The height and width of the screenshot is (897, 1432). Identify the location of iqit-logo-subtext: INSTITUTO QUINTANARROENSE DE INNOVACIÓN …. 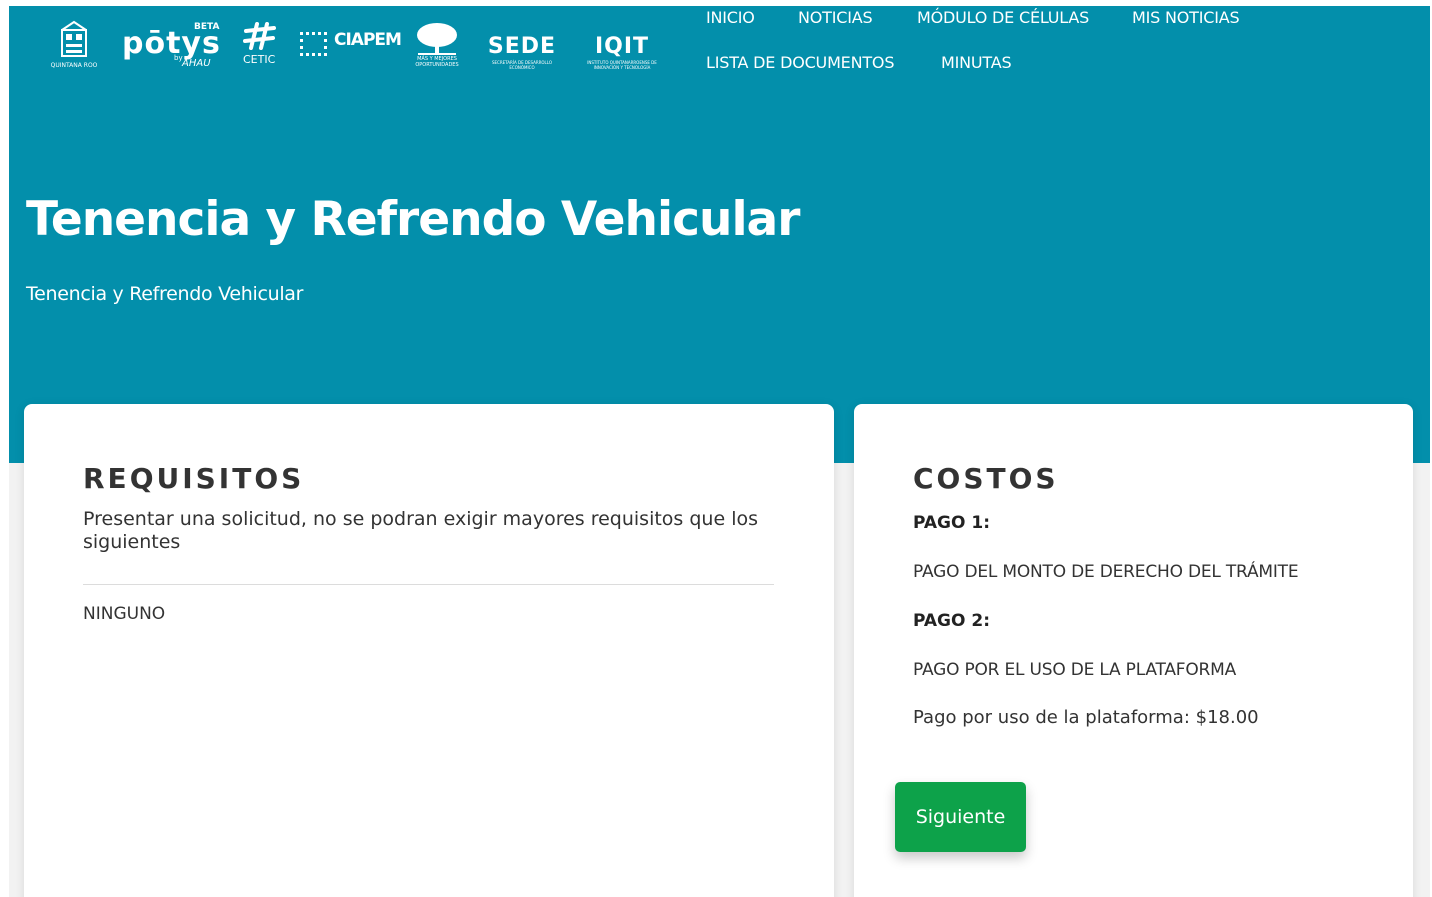
(622, 65).